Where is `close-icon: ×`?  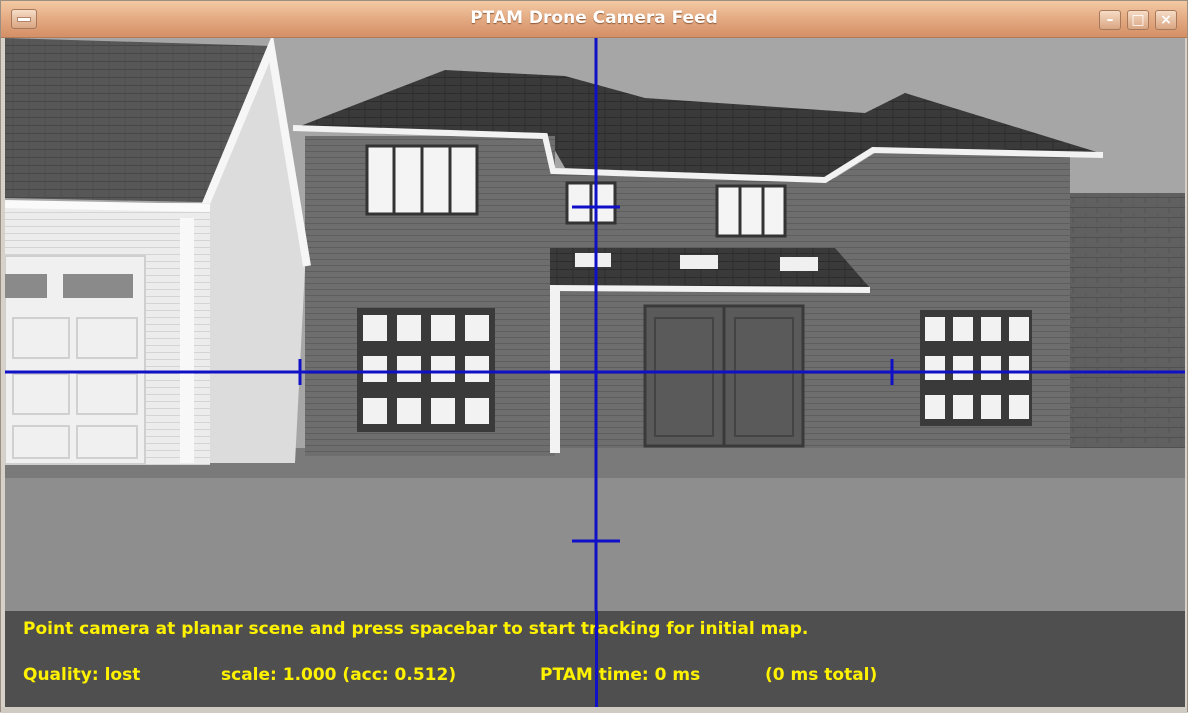 close-icon: × is located at coordinates (1166, 20).